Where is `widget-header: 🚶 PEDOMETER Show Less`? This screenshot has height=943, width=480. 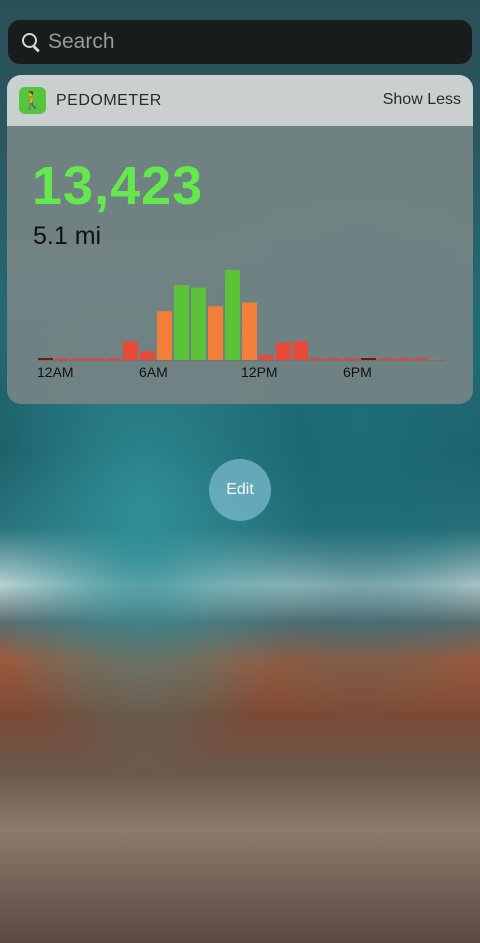
widget-header: 🚶 PEDOMETER Show Less is located at coordinates (240, 100).